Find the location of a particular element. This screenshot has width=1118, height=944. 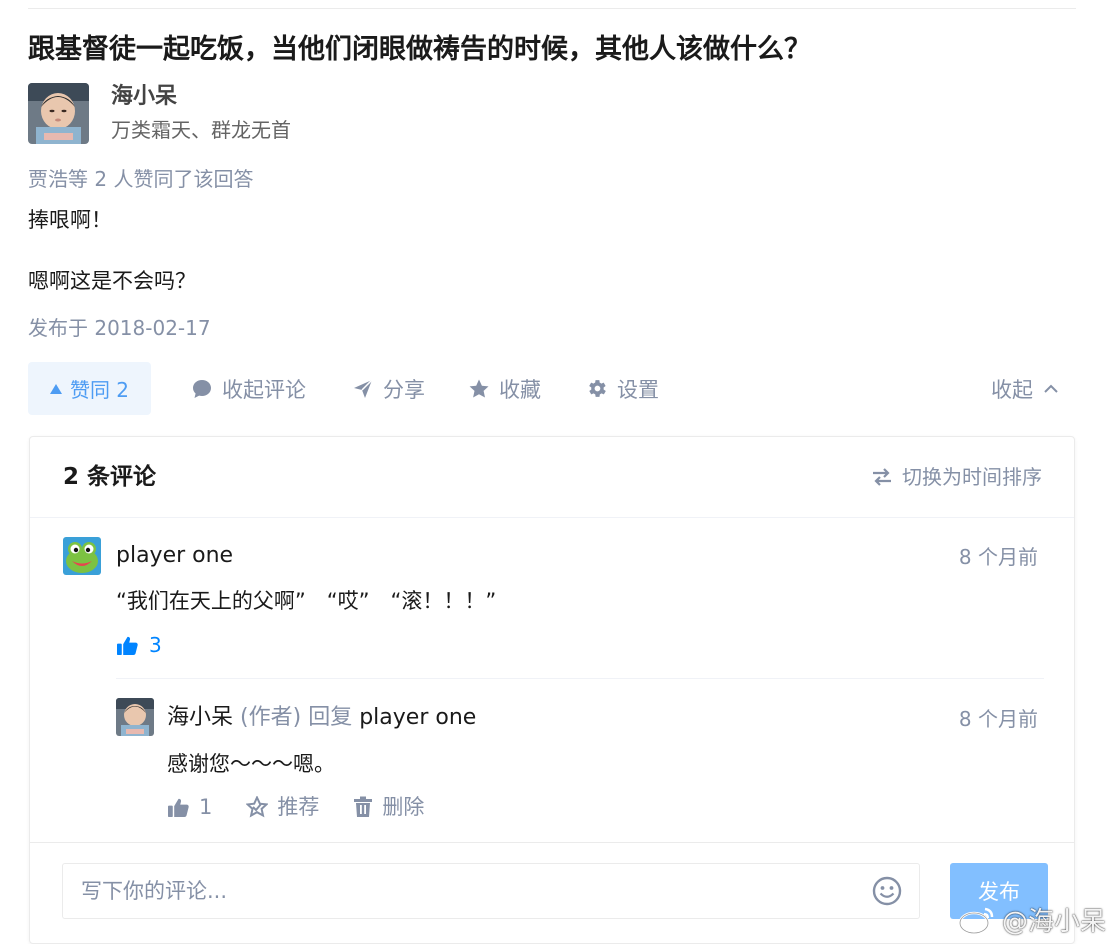

upvote-label: 赞同 2 is located at coordinates (99, 390).